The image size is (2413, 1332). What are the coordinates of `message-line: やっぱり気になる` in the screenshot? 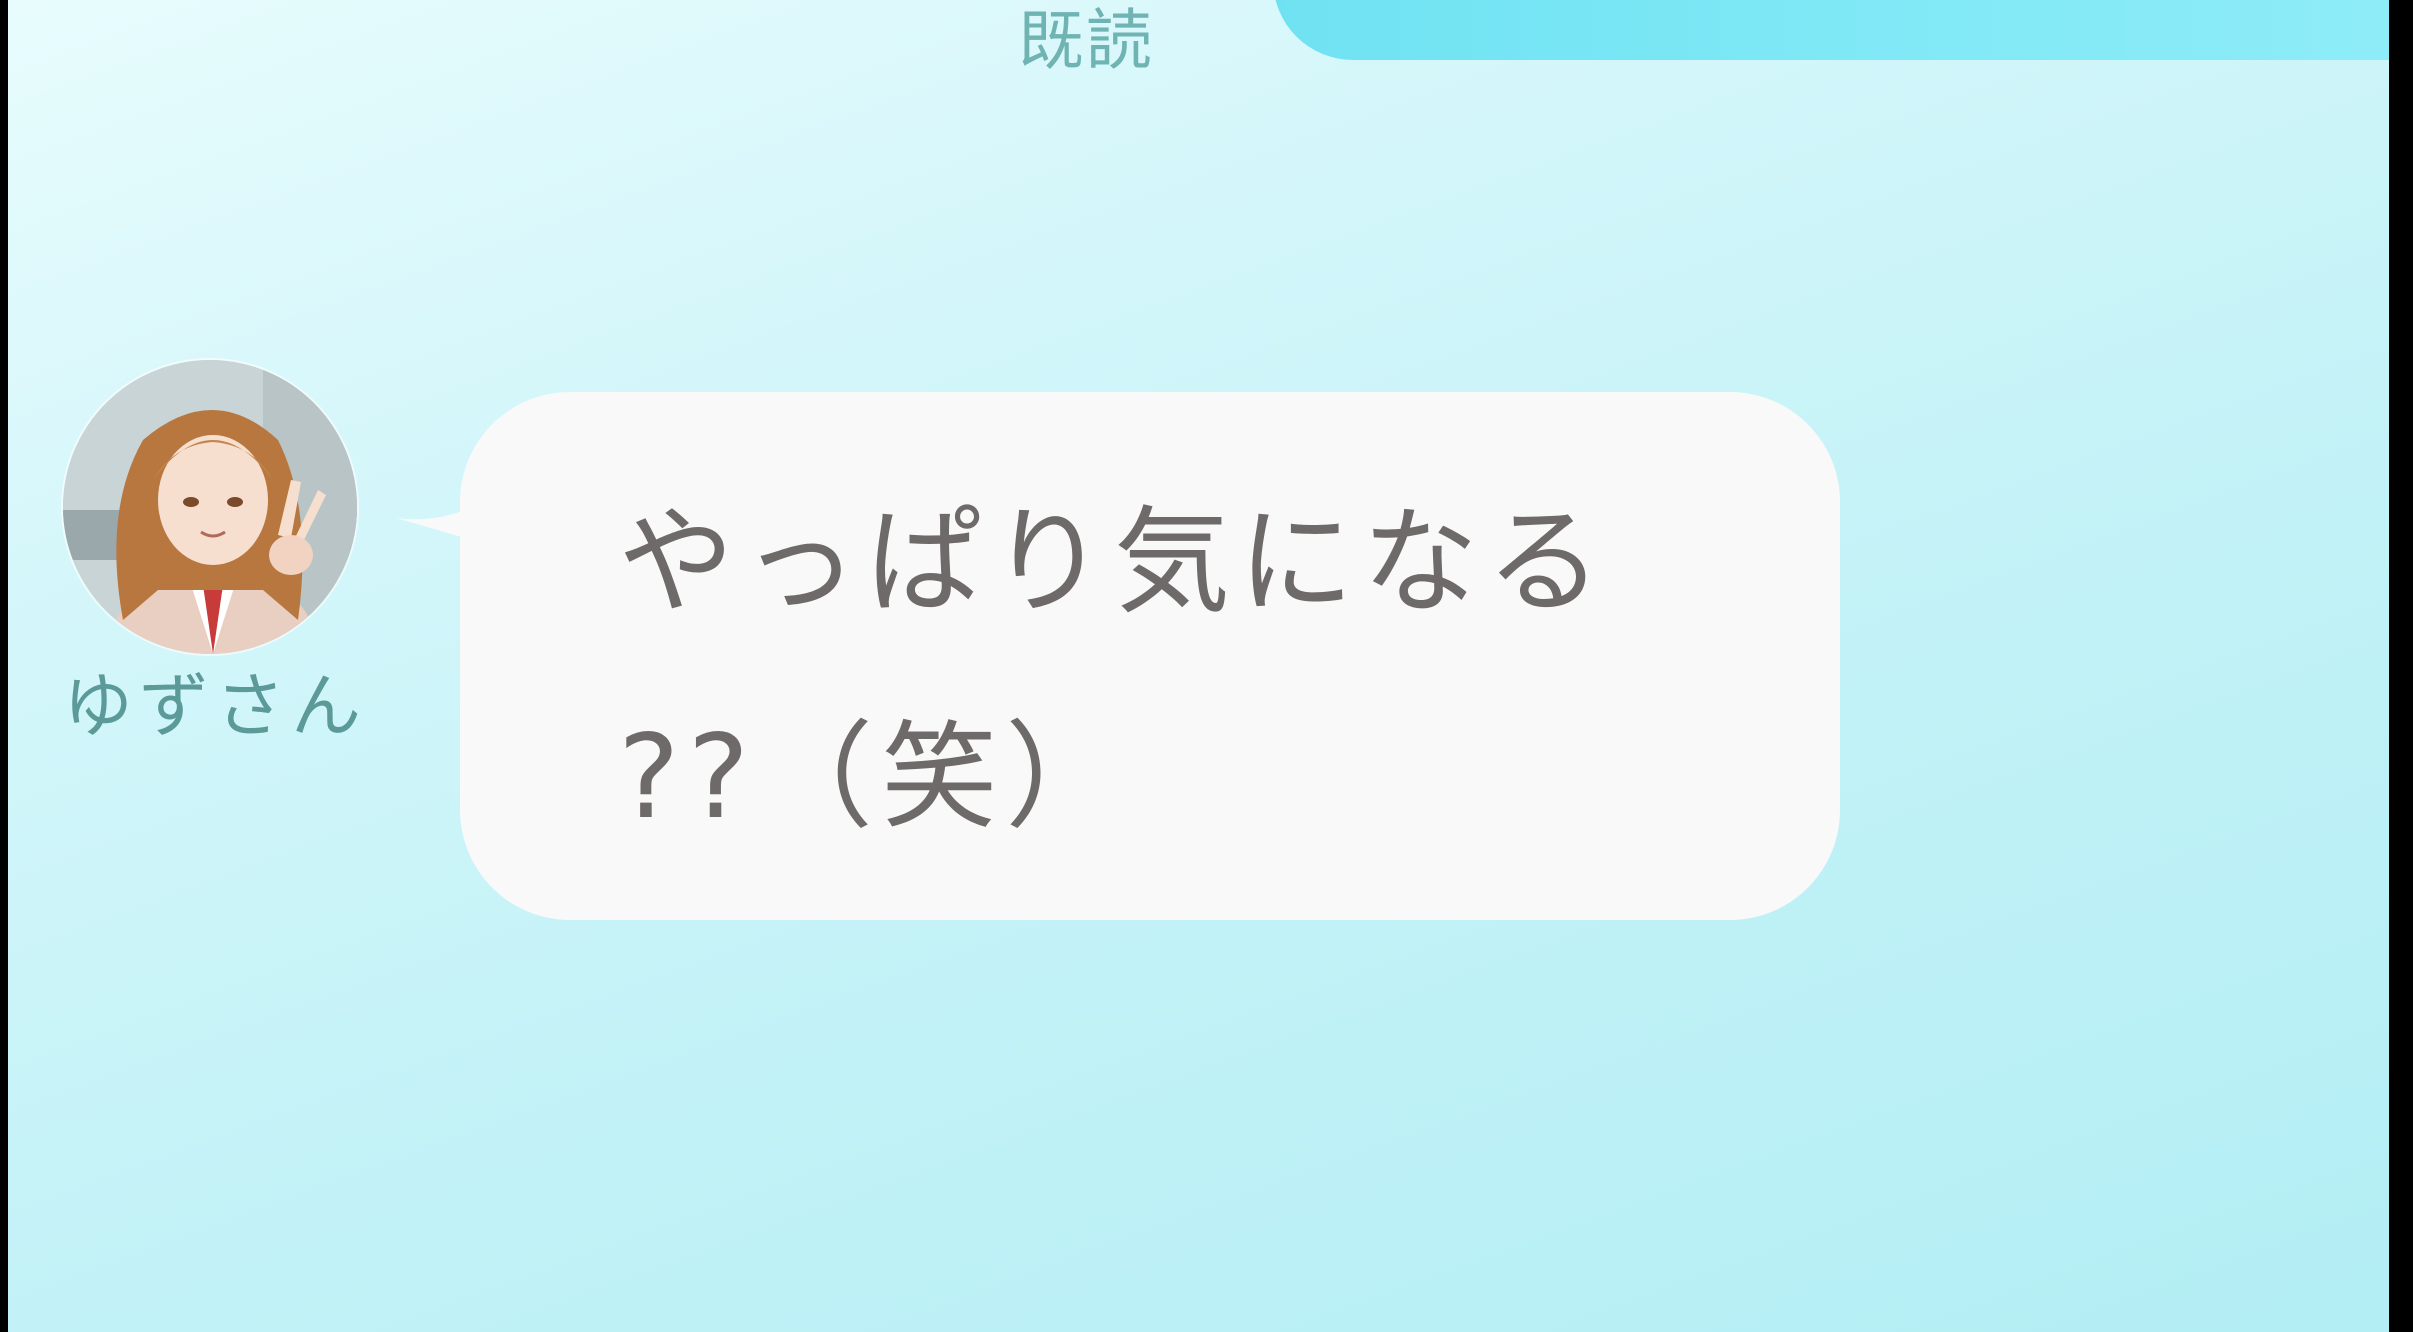 It's located at (1114, 562).